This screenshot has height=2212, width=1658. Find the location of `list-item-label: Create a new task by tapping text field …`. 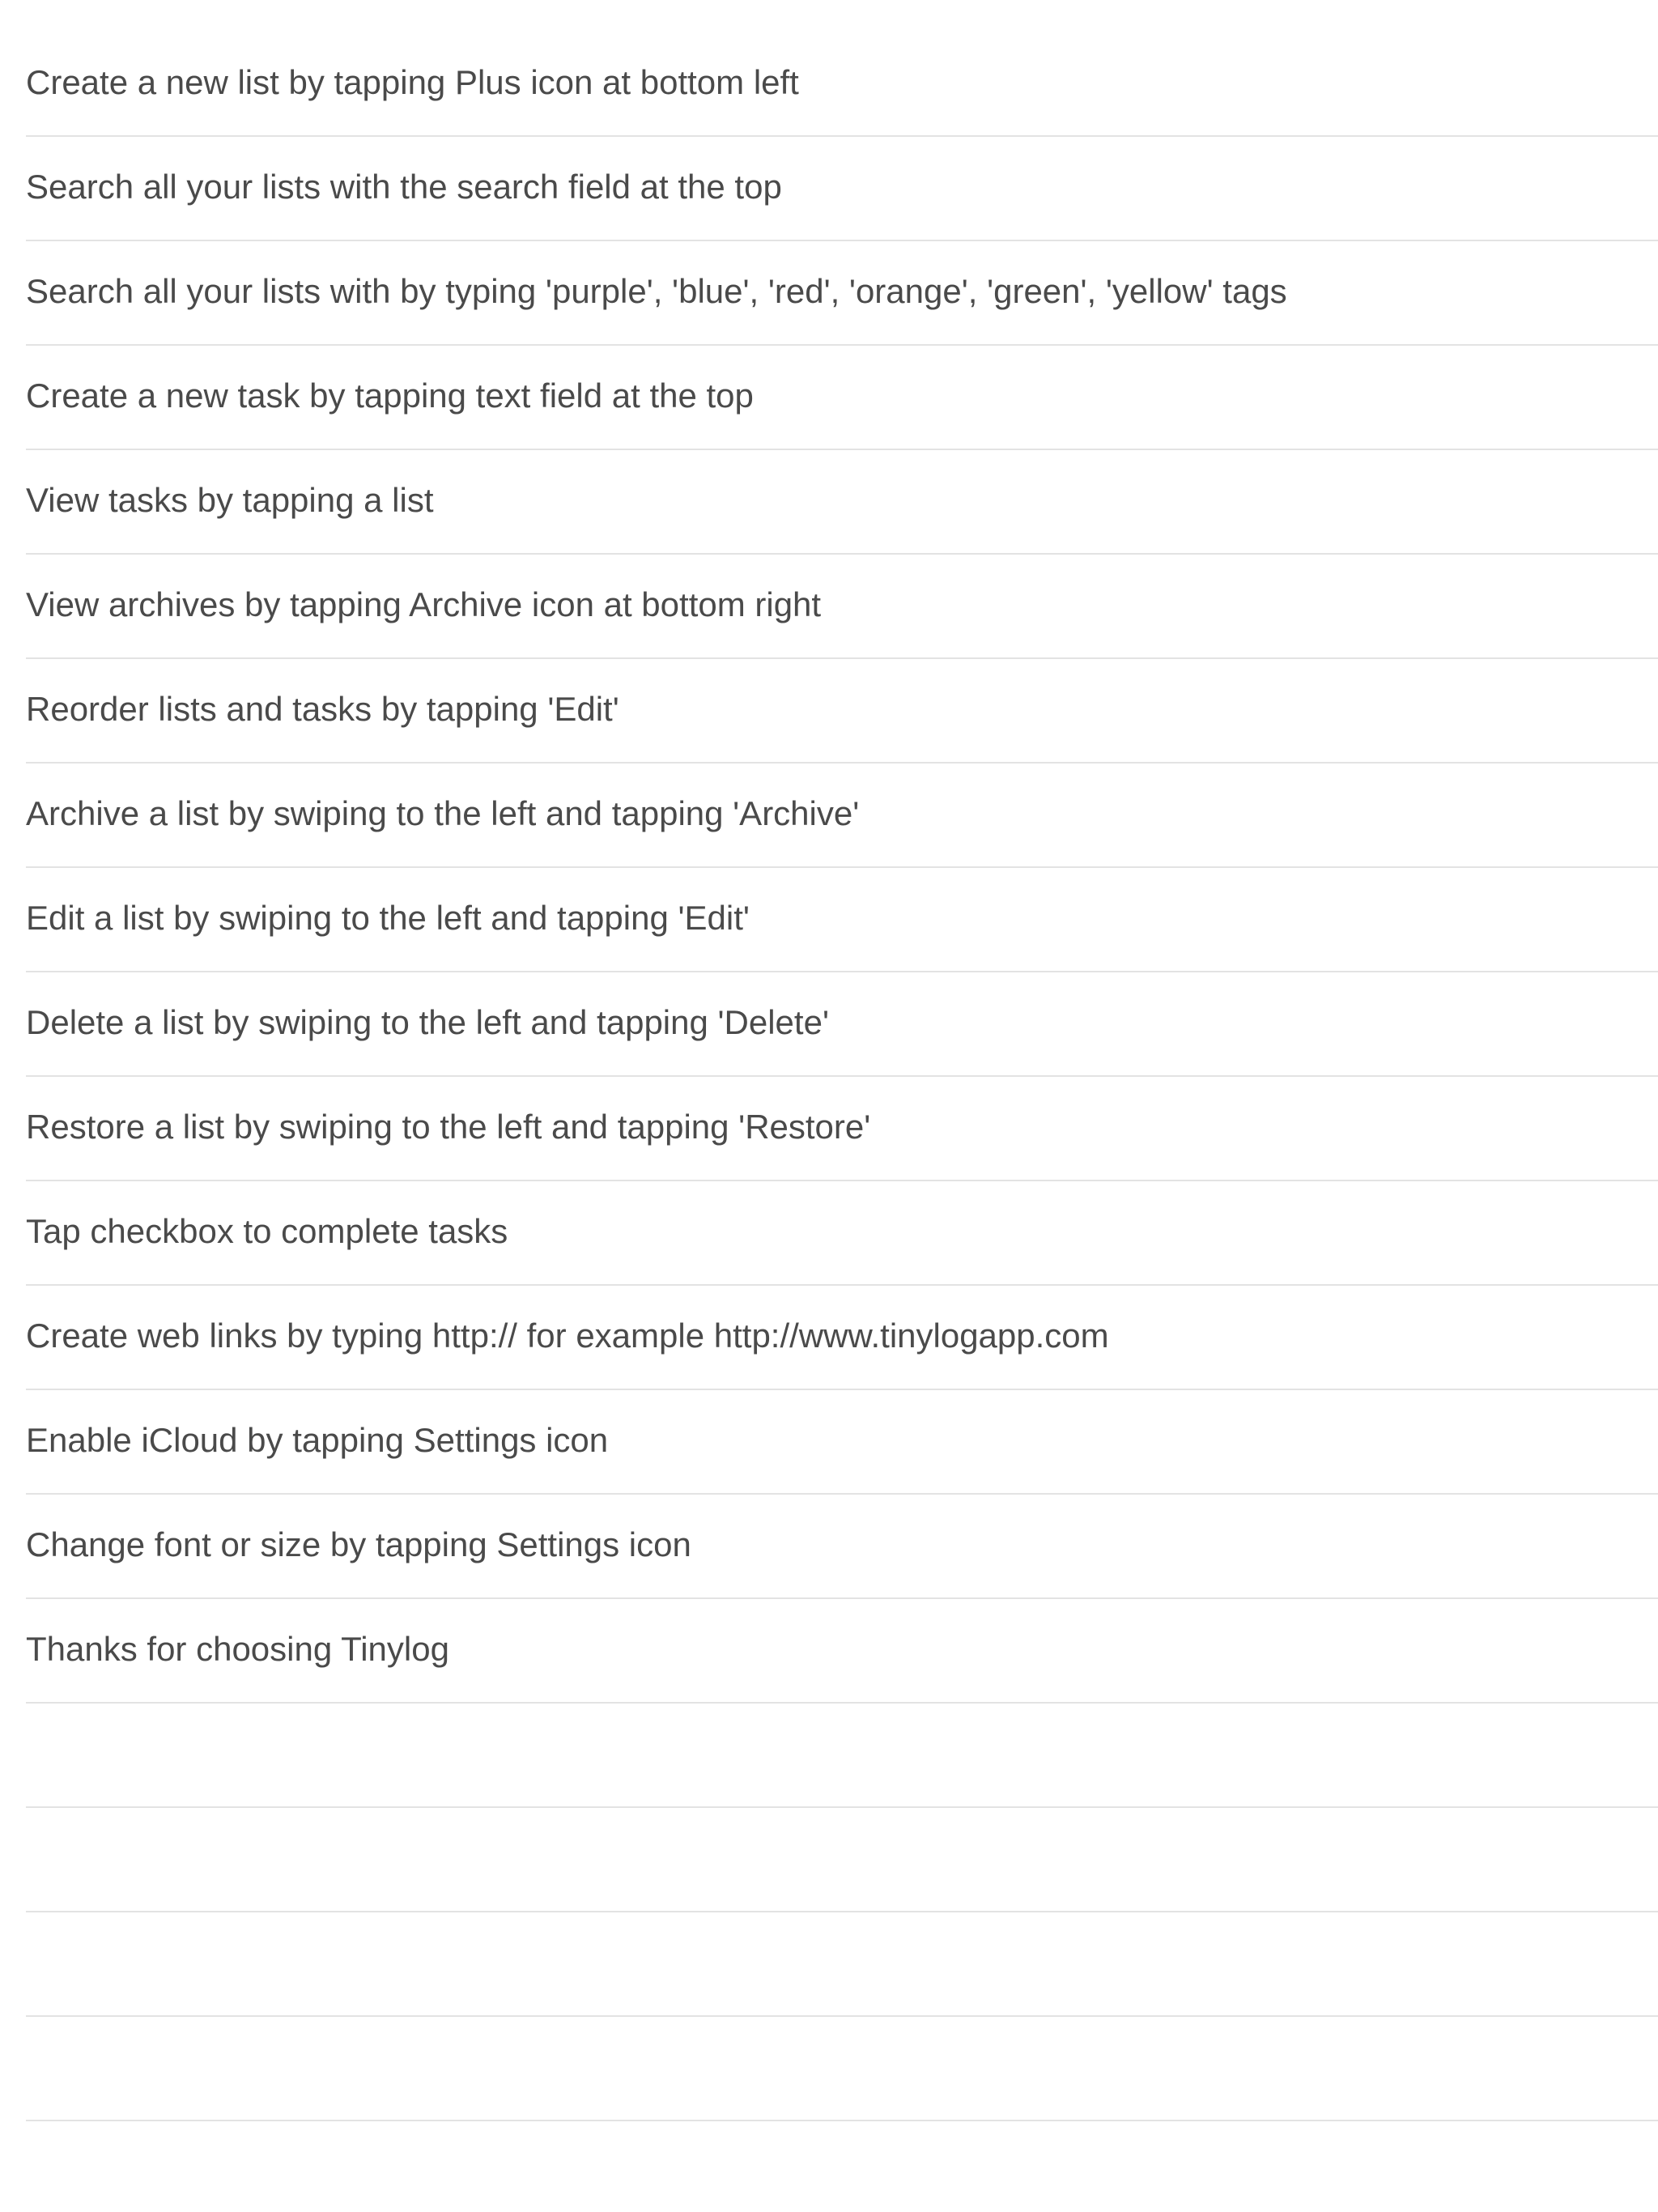

list-item-label: Create a new task by tapping text field … is located at coordinates (390, 396).